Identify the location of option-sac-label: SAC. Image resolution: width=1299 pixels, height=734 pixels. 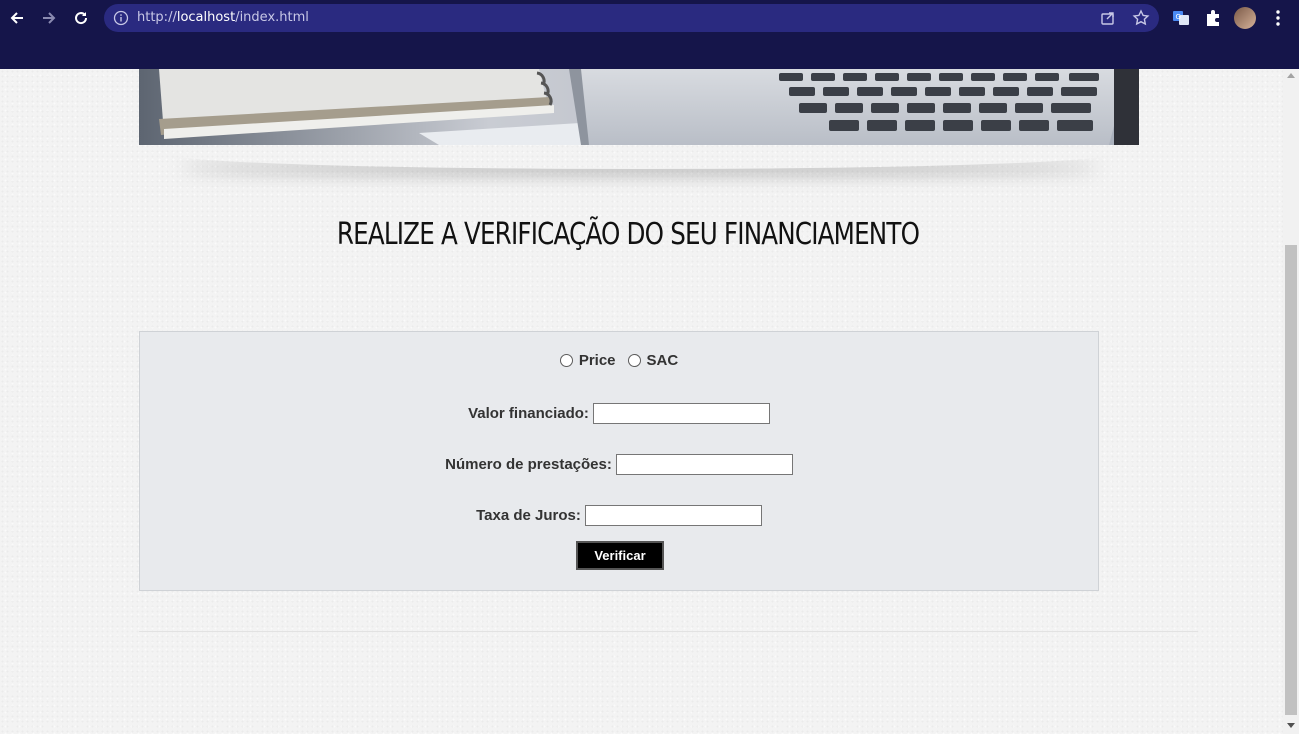
(662, 360).